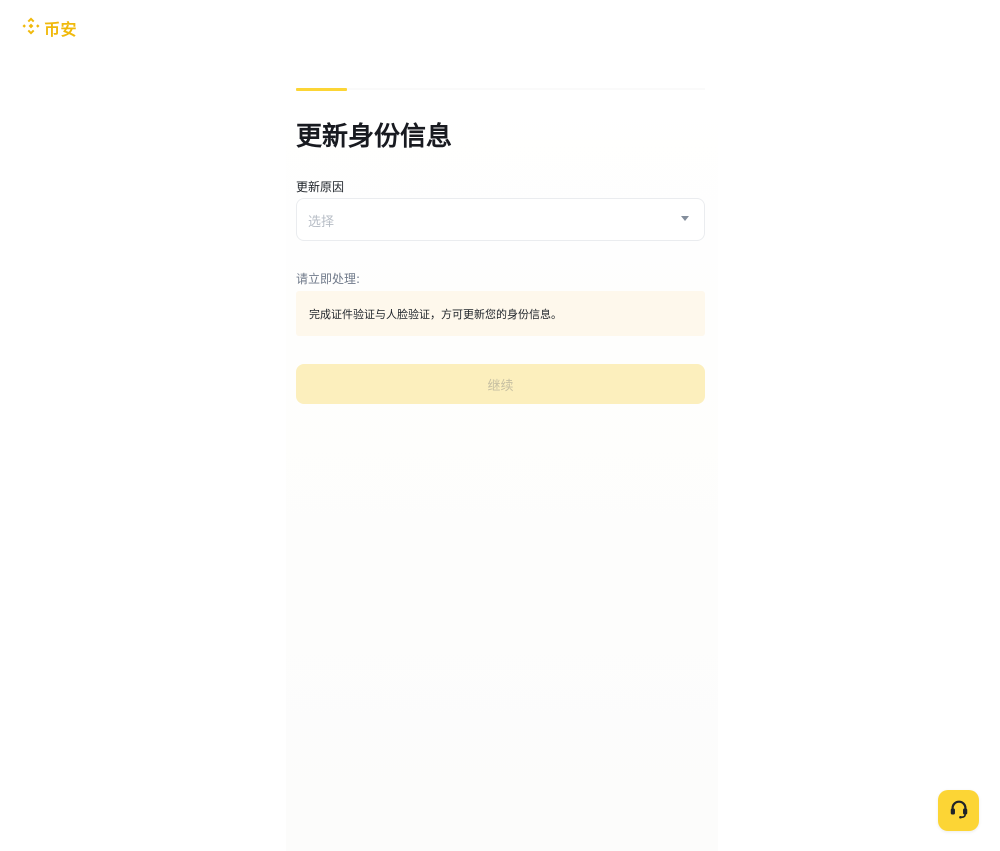 The height and width of the screenshot is (851, 1000). What do you see at coordinates (500, 89) in the screenshot?
I see `step-progress-track` at bounding box center [500, 89].